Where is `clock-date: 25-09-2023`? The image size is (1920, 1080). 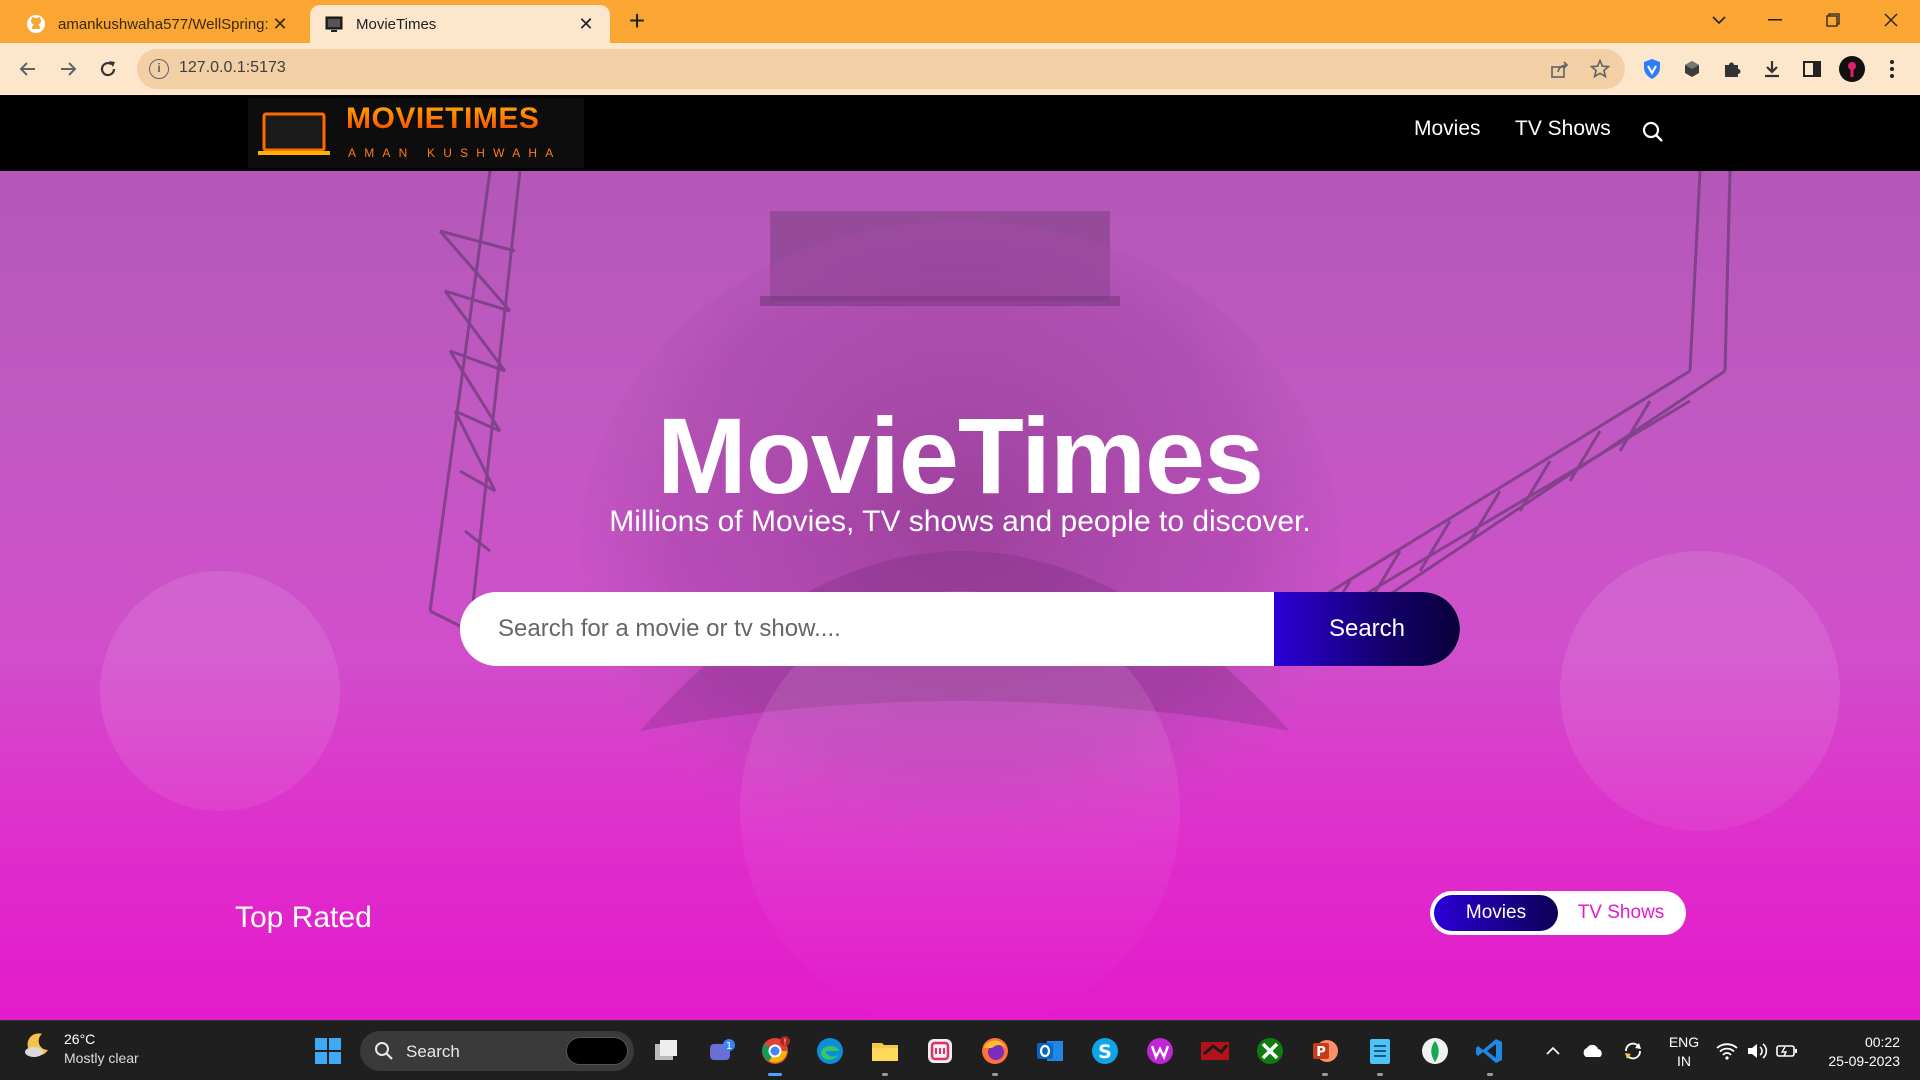
clock-date: 25-09-2023 is located at coordinates (1864, 1061).